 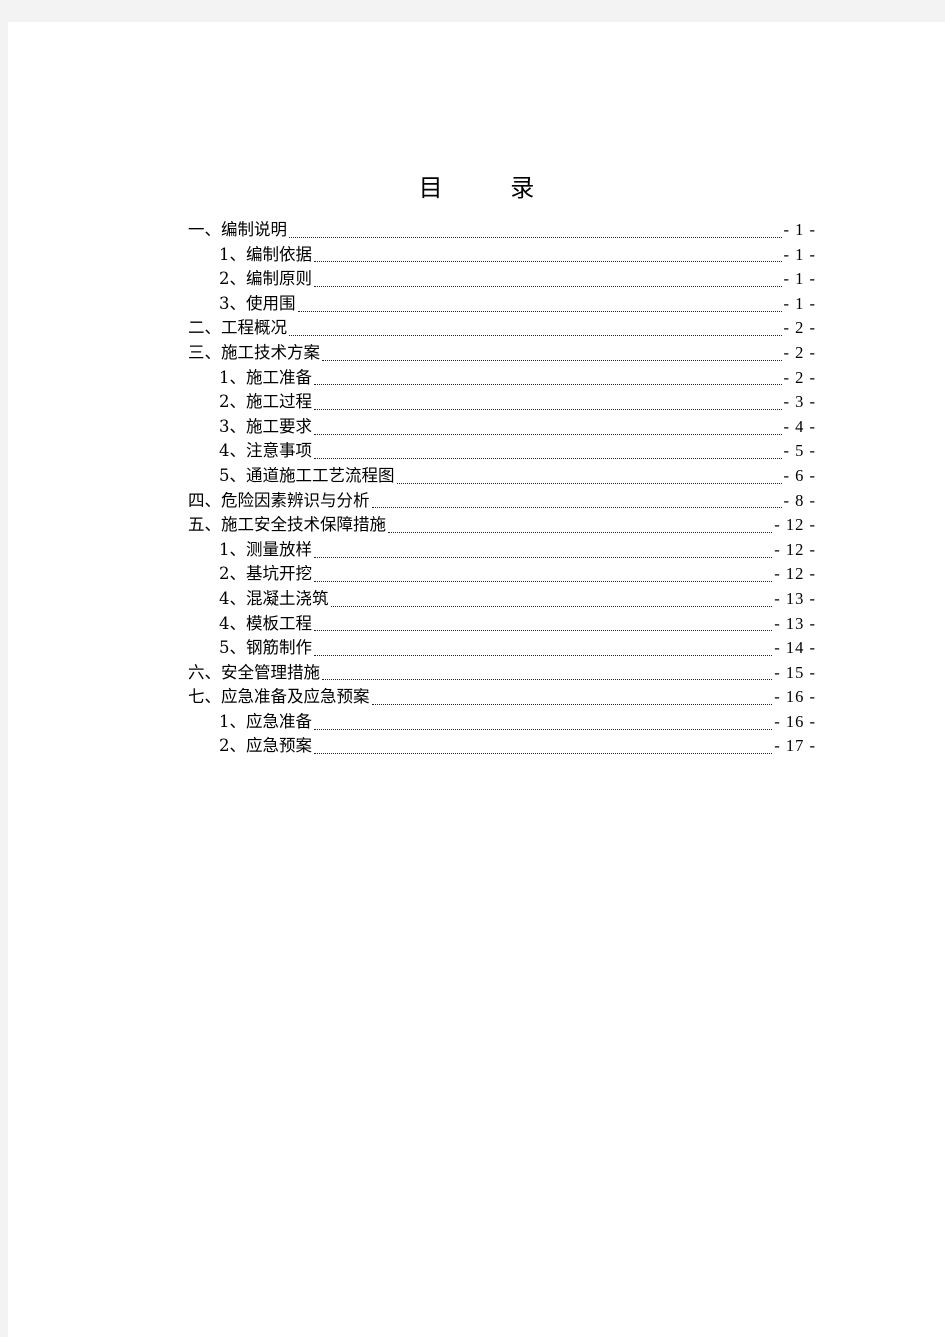 I want to click on toc-entry-label: 1、应急准备, so click(x=265, y=721).